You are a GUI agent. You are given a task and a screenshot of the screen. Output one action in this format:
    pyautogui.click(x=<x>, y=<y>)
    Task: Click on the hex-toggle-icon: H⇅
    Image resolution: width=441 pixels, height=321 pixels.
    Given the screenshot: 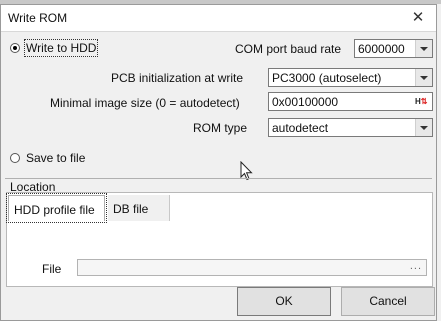 What is the action you would take?
    pyautogui.click(x=422, y=101)
    